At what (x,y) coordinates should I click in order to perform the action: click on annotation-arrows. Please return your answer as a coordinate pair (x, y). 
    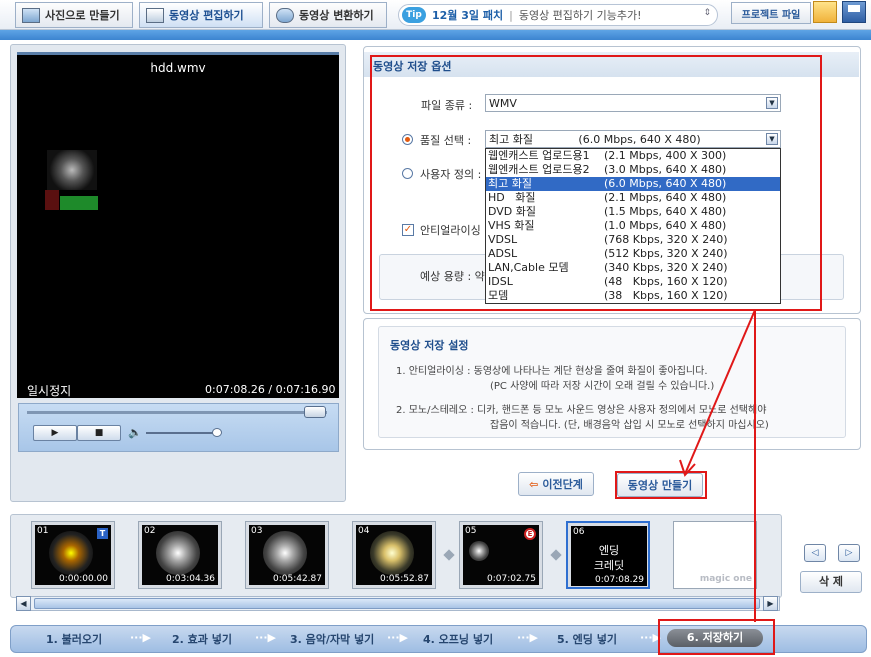
    Looking at the image, I should click on (717, 465).